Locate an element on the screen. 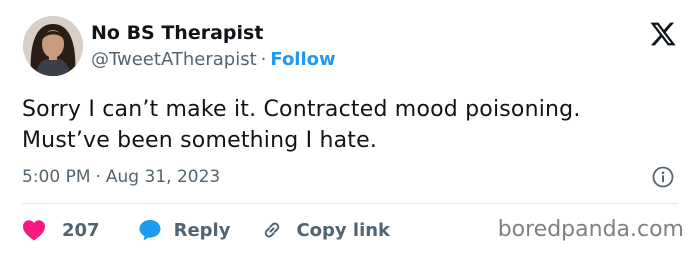  copy-link-label: Copy link is located at coordinates (343, 230).